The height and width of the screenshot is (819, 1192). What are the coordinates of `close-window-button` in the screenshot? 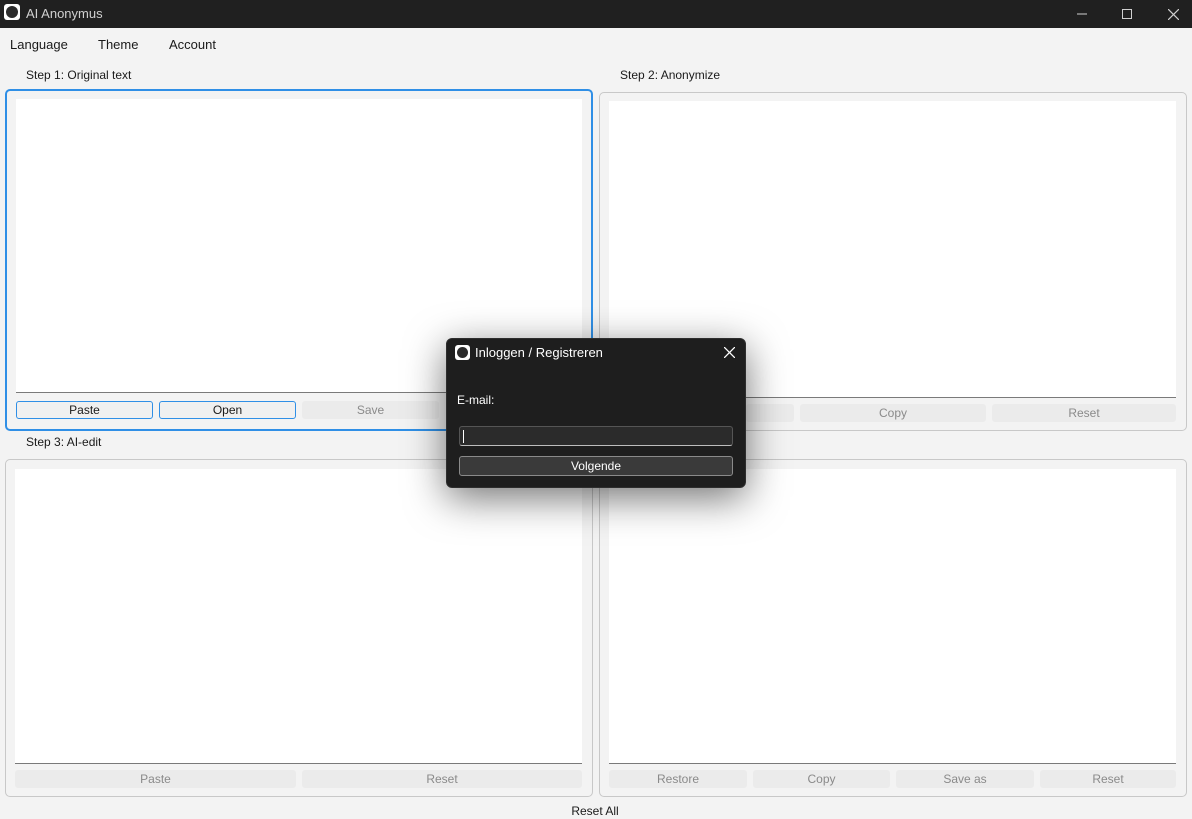 It's located at (1171, 14).